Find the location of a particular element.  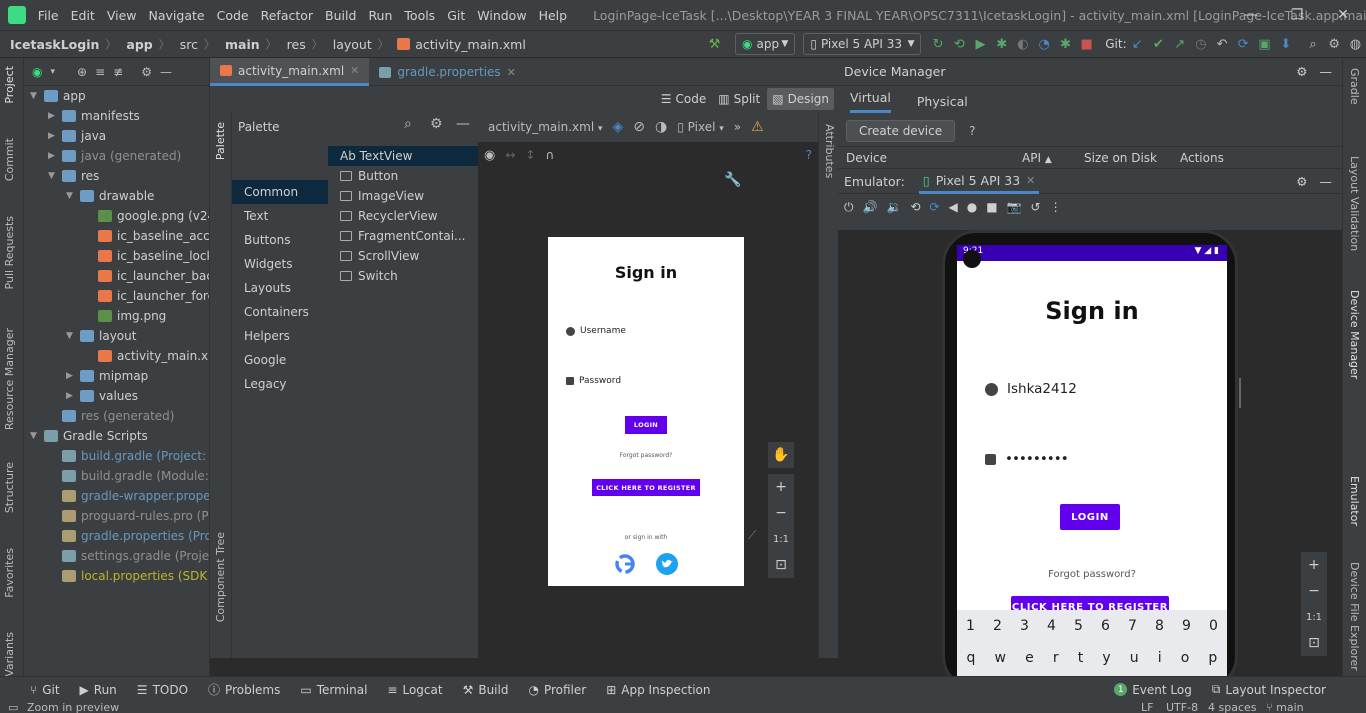

menu-window: Window is located at coordinates (501, 15).